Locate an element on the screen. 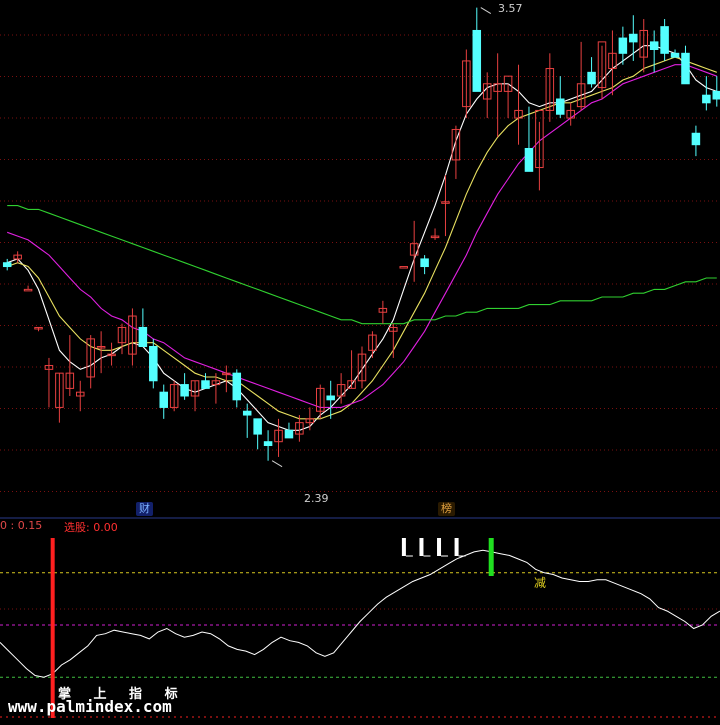 This screenshot has height=725, width=720. badge-cai: 财 is located at coordinates (144, 509).